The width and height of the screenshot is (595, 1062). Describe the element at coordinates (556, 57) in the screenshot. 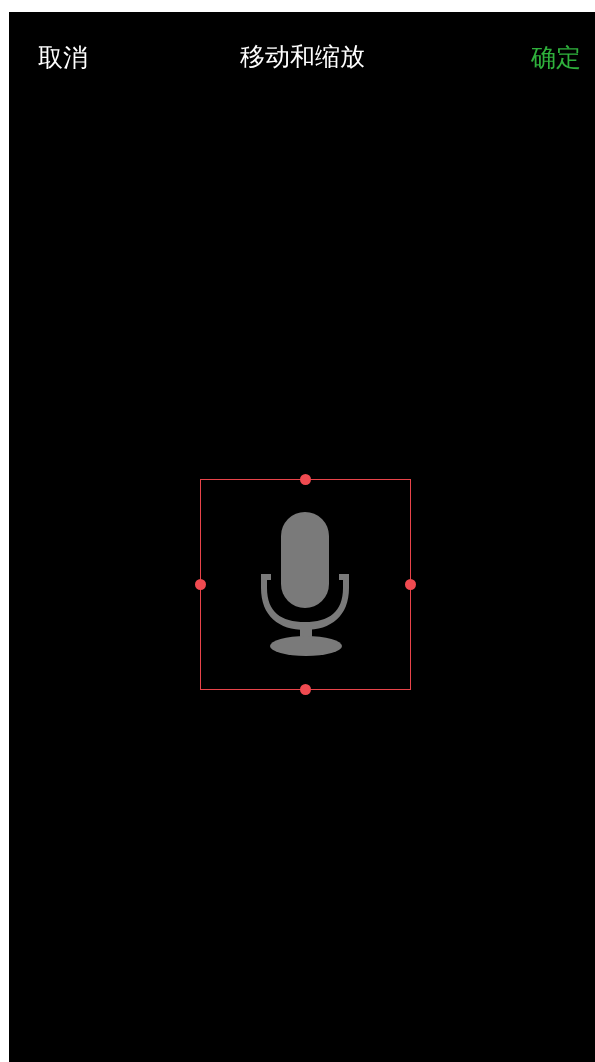

I see `confirm-button: 确定` at that location.